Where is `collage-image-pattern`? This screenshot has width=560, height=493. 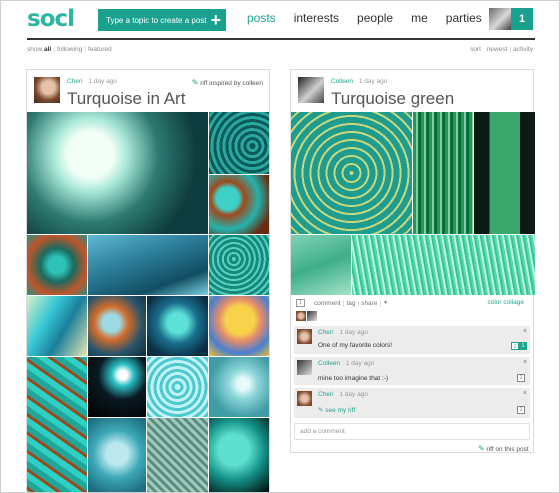 collage-image-pattern is located at coordinates (351, 173).